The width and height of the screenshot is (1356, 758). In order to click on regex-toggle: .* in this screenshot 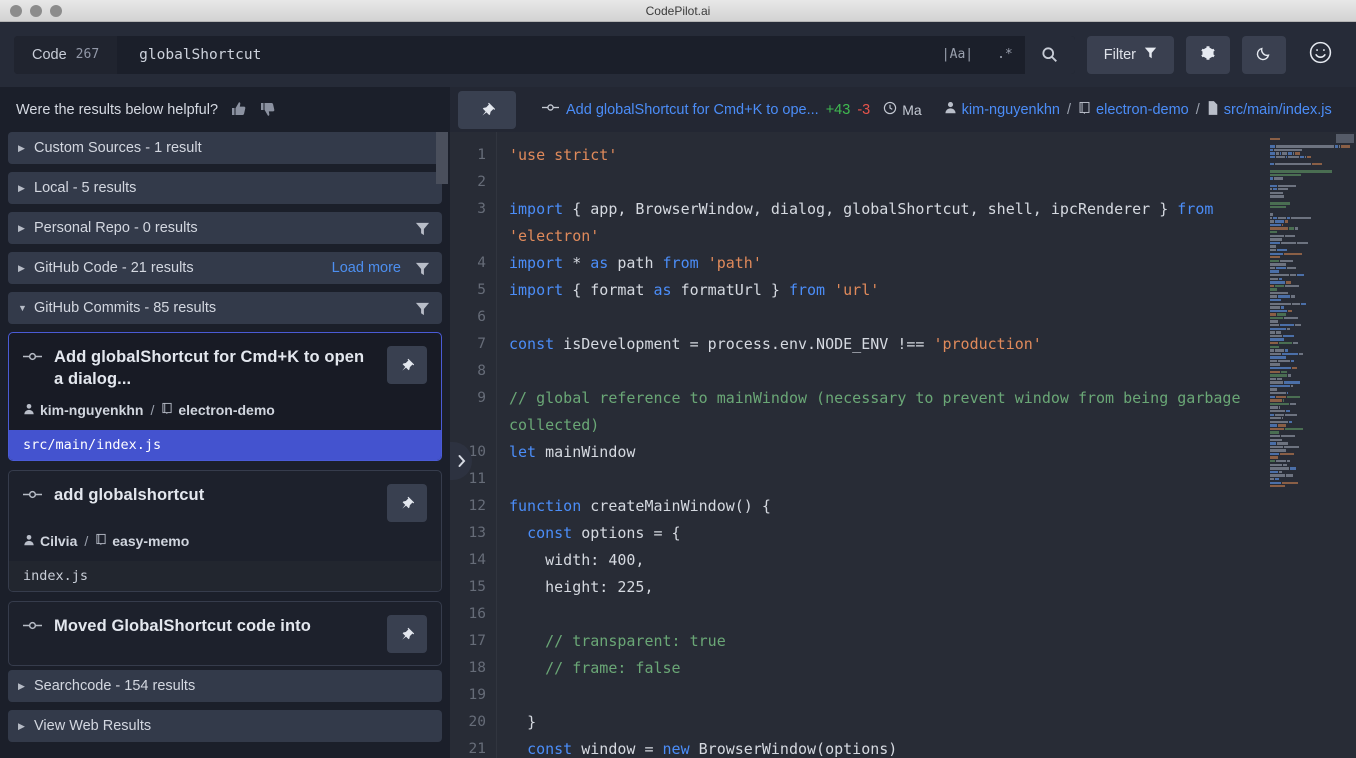, I will do `click(1005, 55)`.